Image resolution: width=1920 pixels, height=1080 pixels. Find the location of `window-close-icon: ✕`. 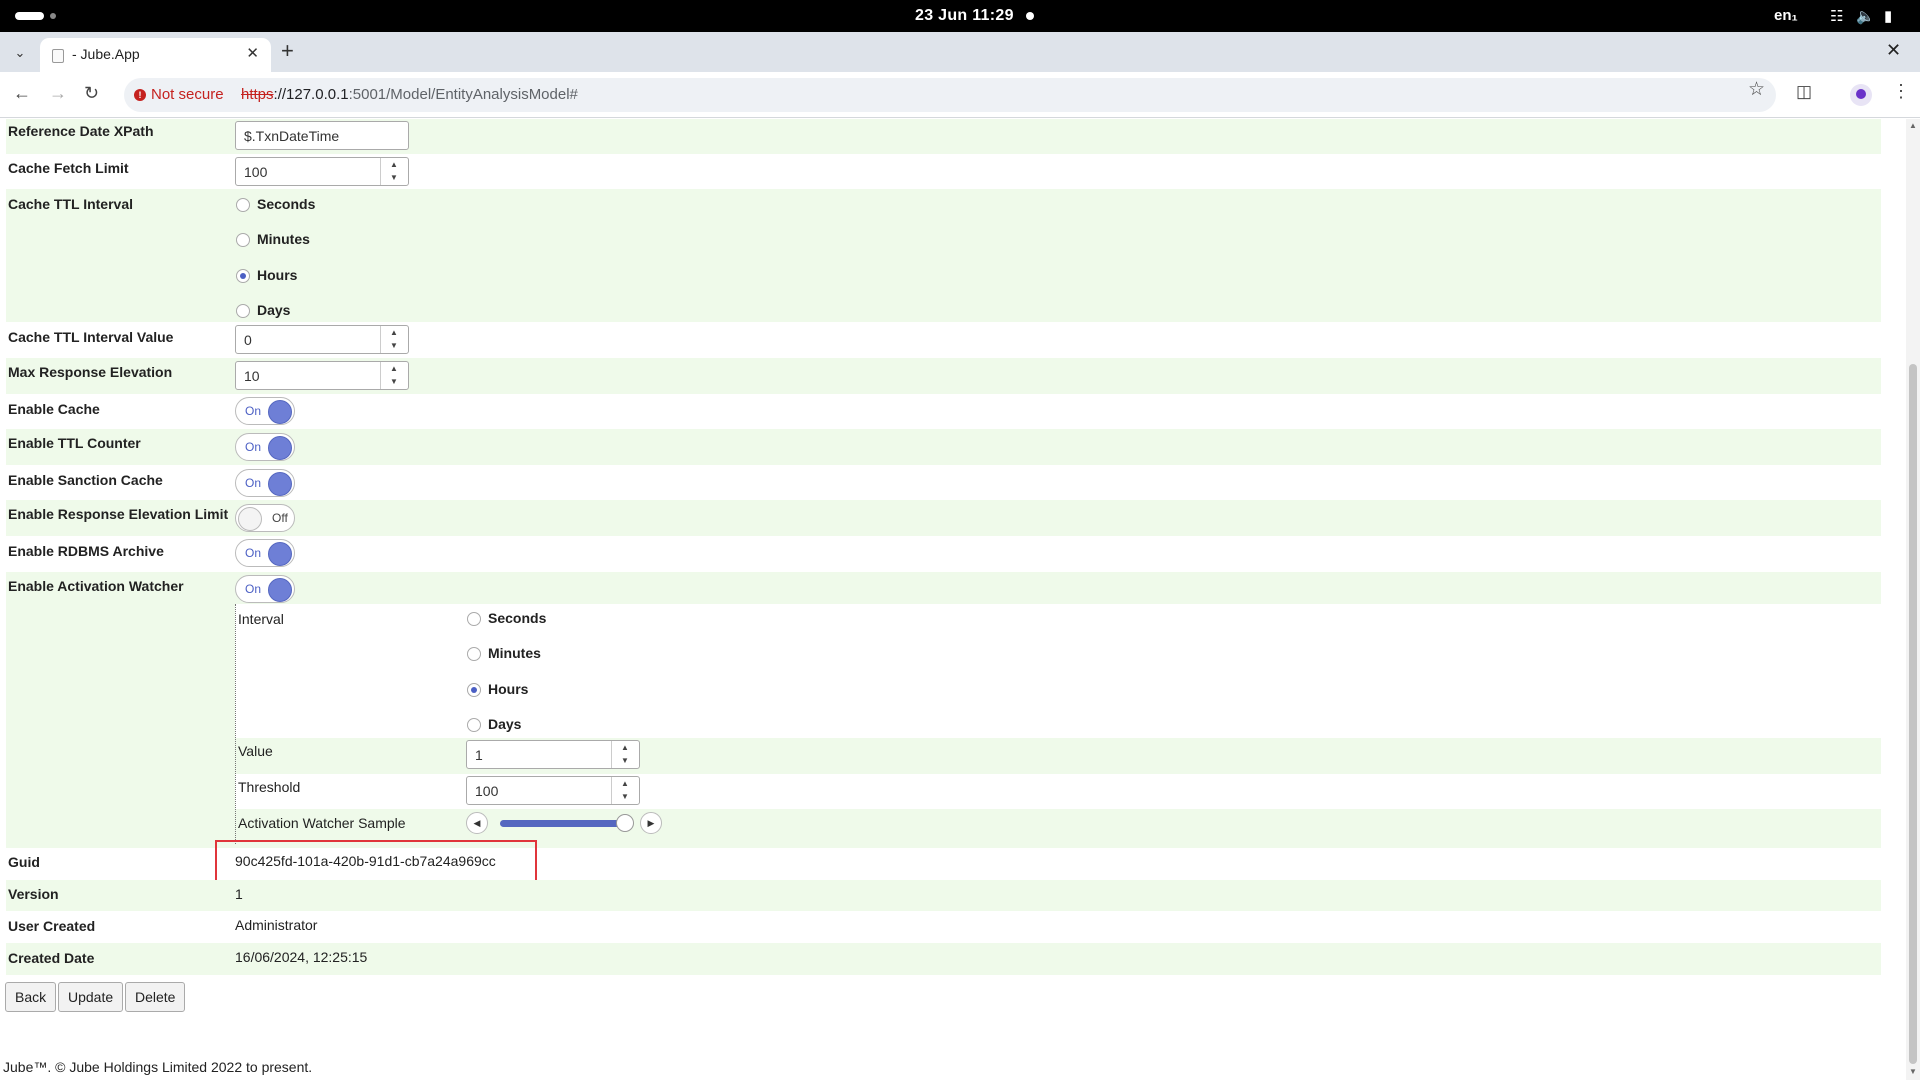

window-close-icon: ✕ is located at coordinates (1893, 50).